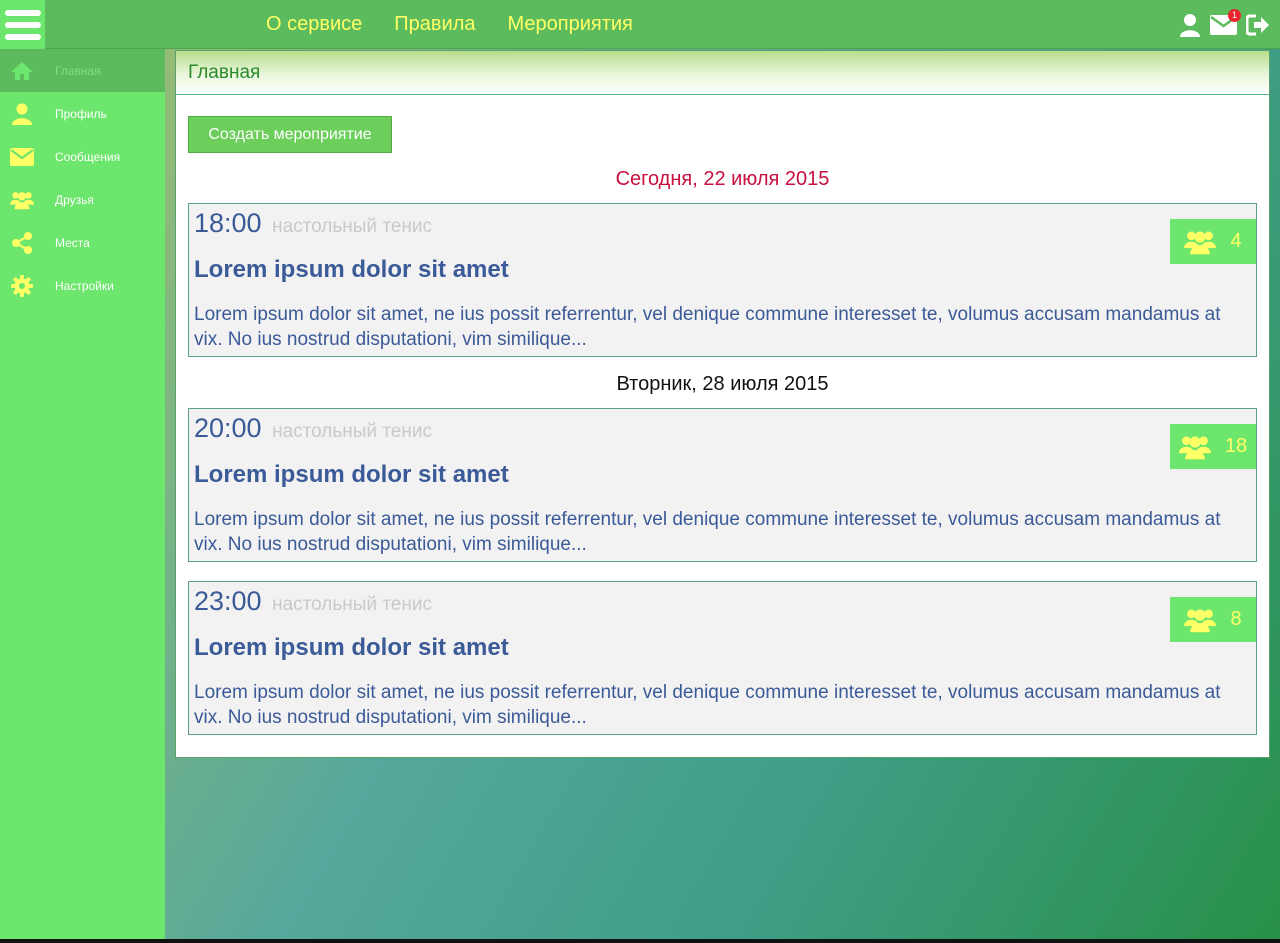 Image resolution: width=1280 pixels, height=943 pixels. Describe the element at coordinates (1258, 25) in the screenshot. I see `logout-icon` at that location.